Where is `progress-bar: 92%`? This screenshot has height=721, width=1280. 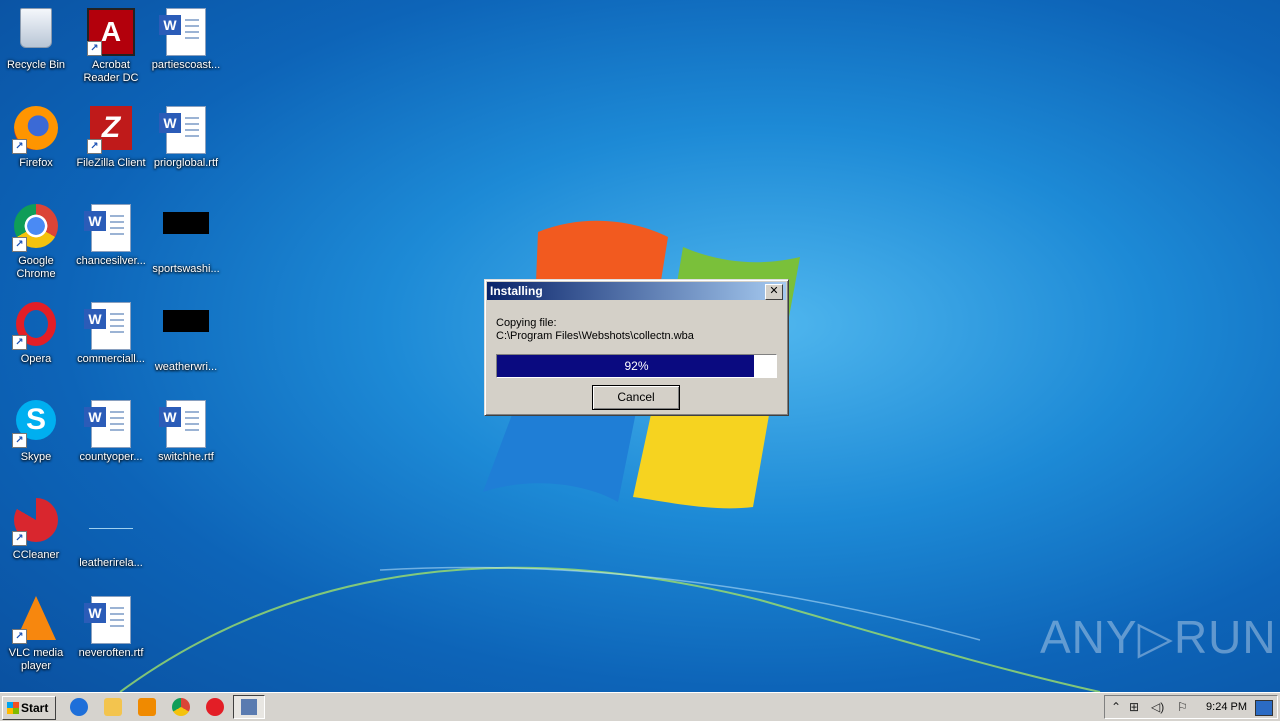
progress-bar: 92% is located at coordinates (636, 366).